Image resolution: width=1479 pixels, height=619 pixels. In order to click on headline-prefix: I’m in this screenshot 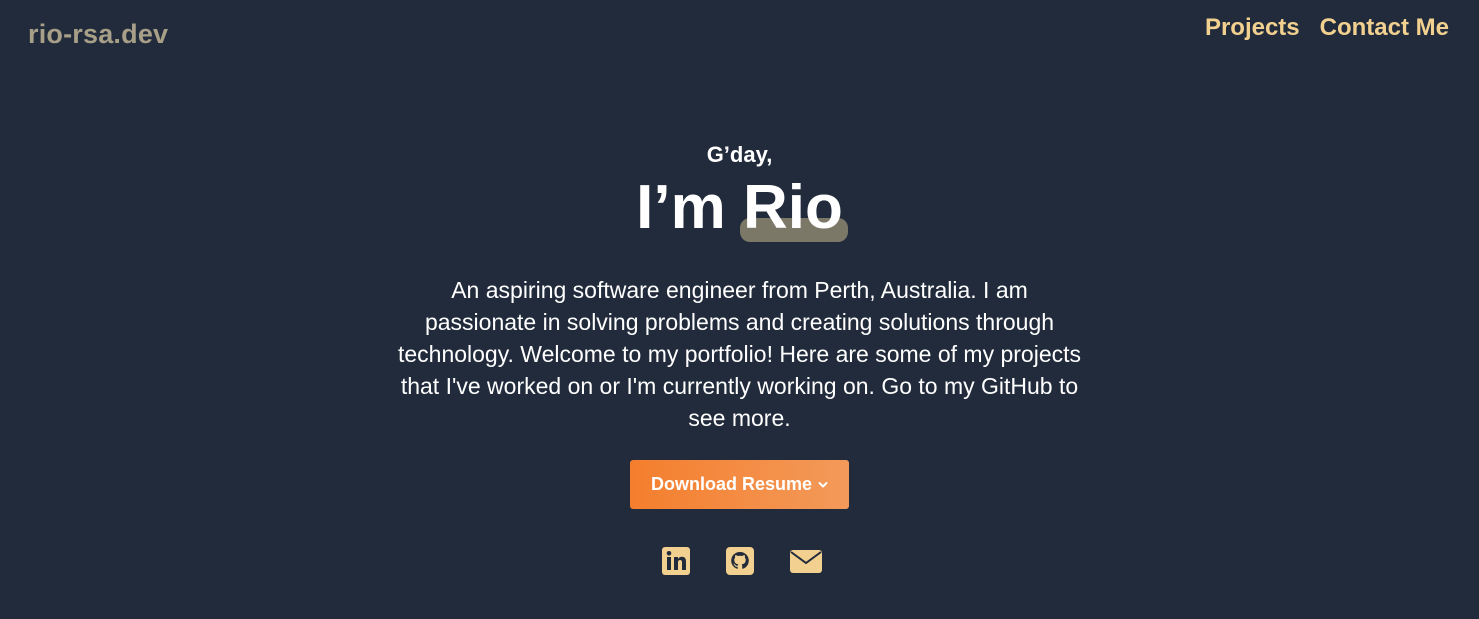, I will do `click(689, 207)`.